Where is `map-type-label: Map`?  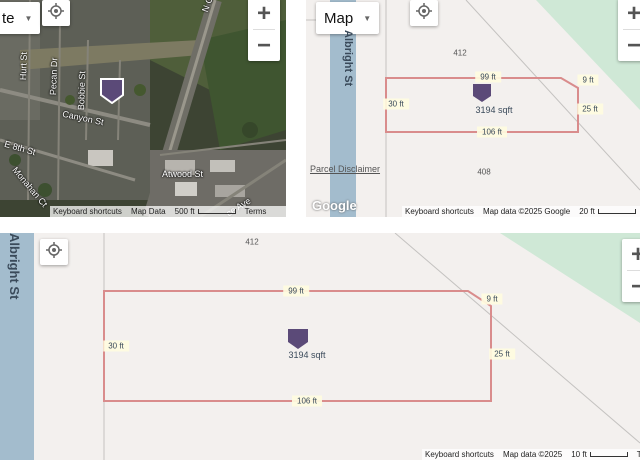 map-type-label: Map is located at coordinates (339, 18).